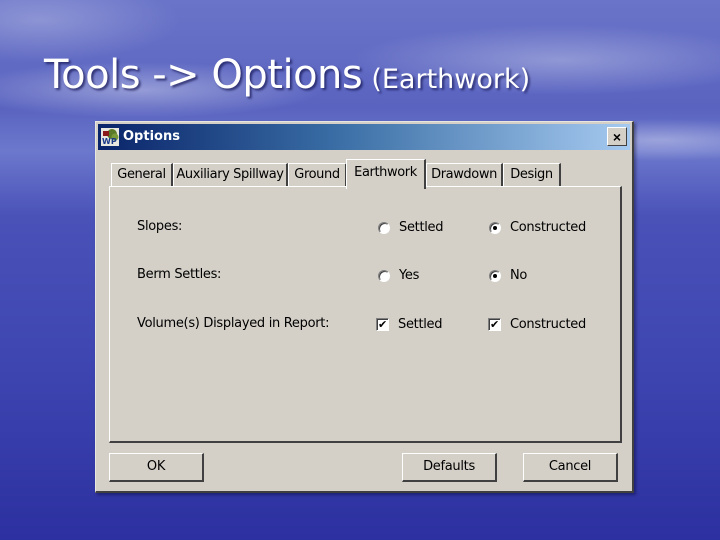 The image size is (720, 540). Describe the element at coordinates (409, 275) in the screenshot. I see `option-label: Yes` at that location.